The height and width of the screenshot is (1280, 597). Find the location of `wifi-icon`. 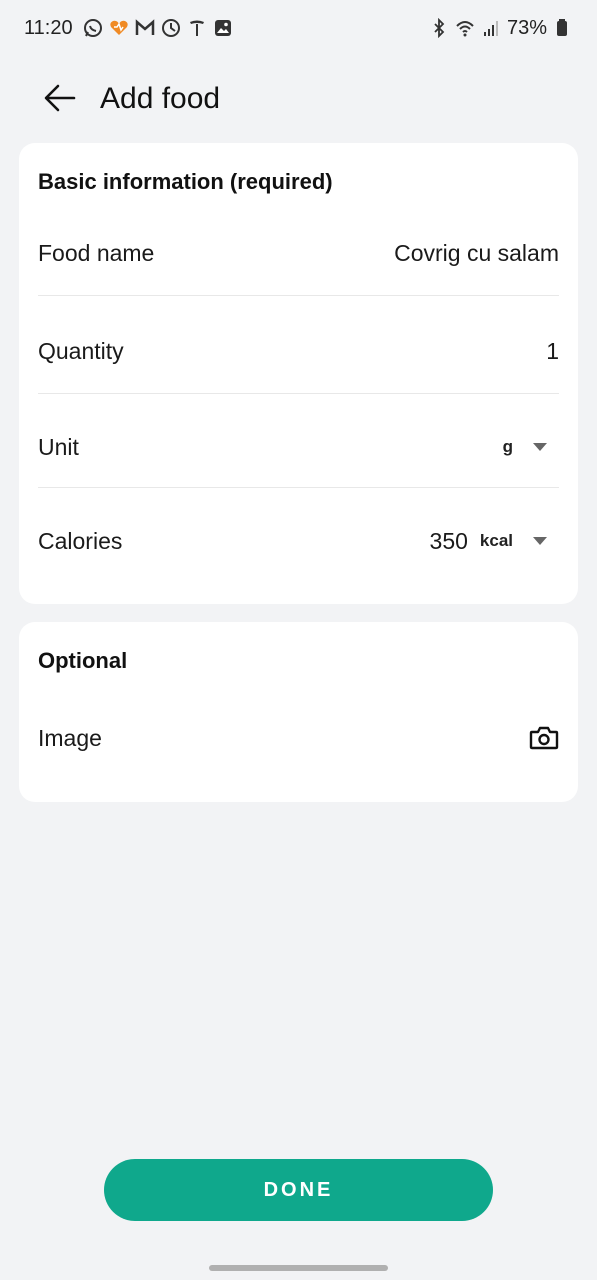

wifi-icon is located at coordinates (465, 28).